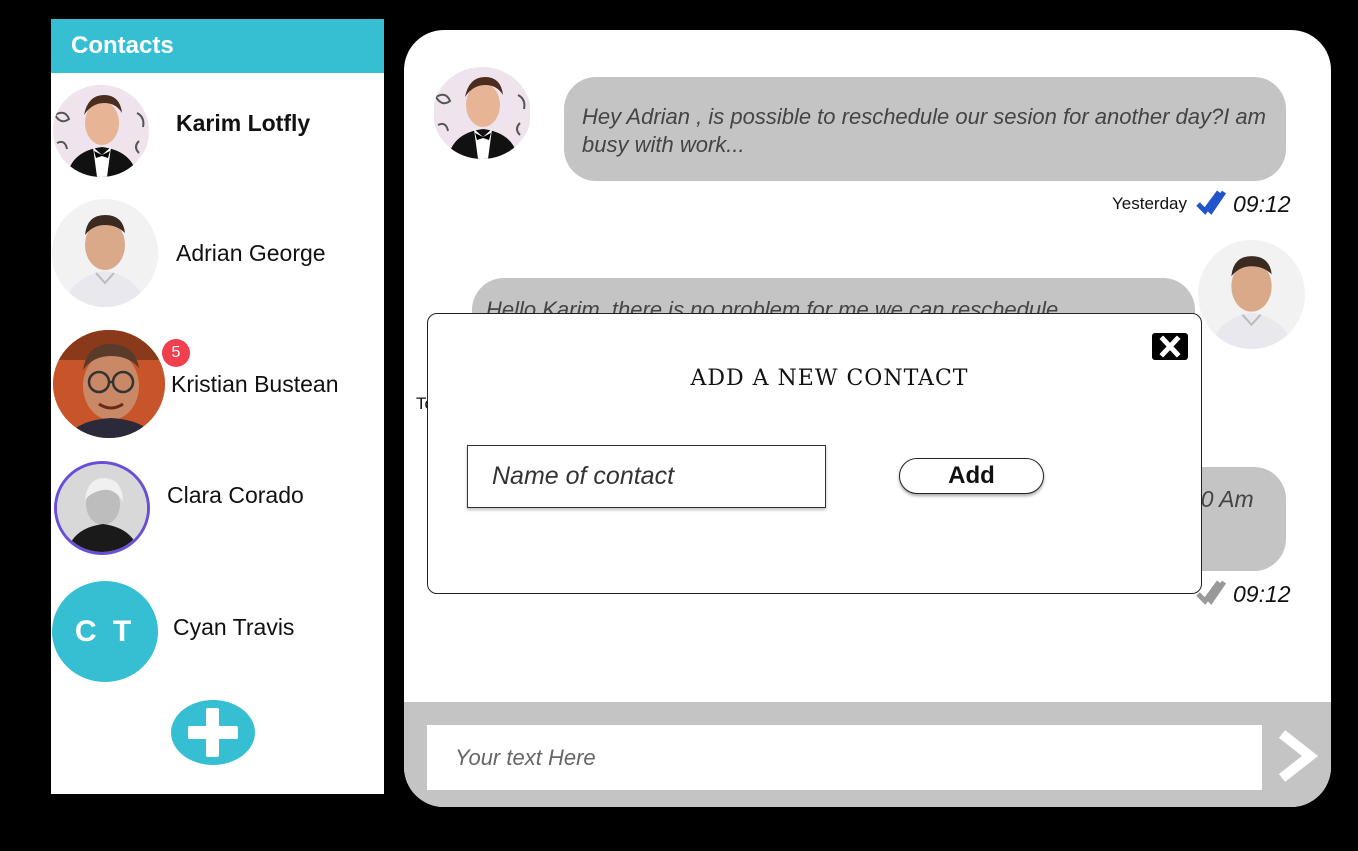  Describe the element at coordinates (251, 253) in the screenshot. I see `contact-name: Adrian George` at that location.